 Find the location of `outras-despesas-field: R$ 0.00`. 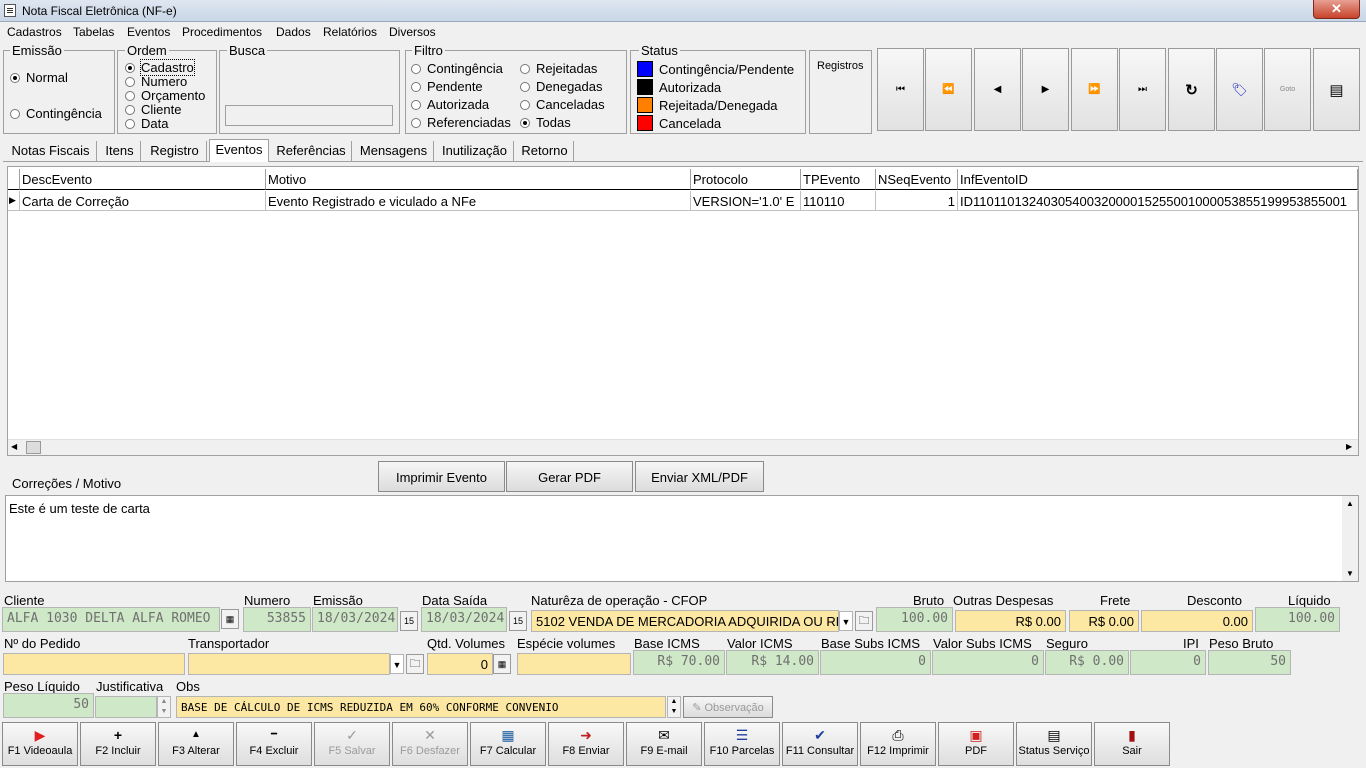

outras-despesas-field: R$ 0.00 is located at coordinates (1010, 621).